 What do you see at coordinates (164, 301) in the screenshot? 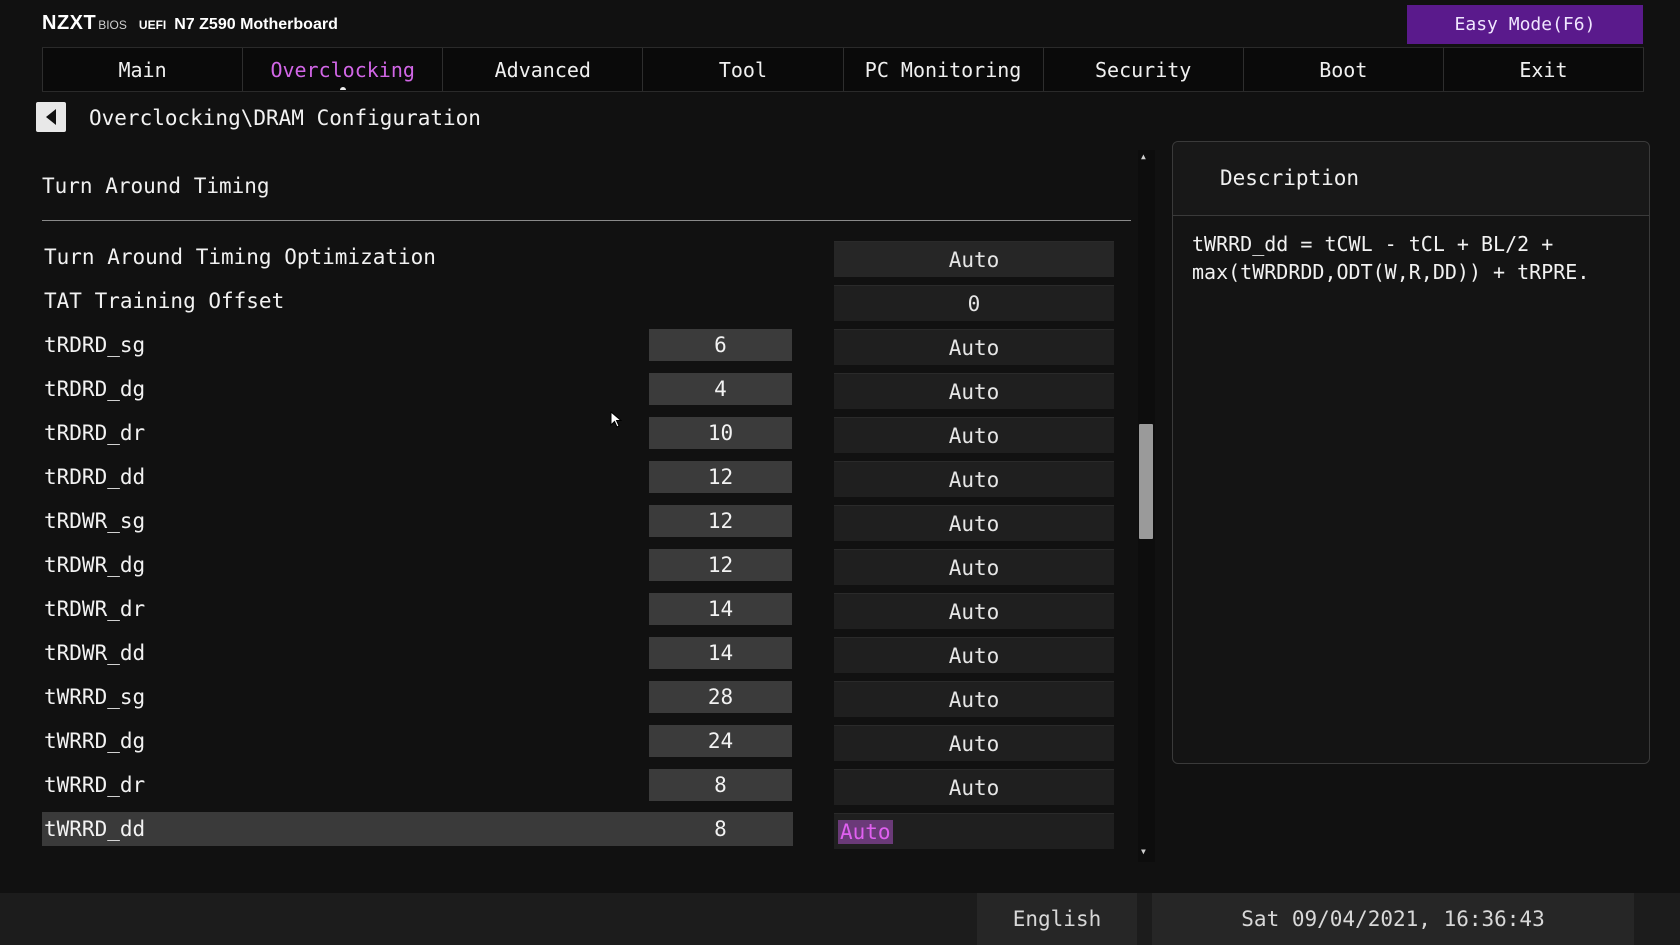
I see `setting-label: TAT Training Offset` at bounding box center [164, 301].